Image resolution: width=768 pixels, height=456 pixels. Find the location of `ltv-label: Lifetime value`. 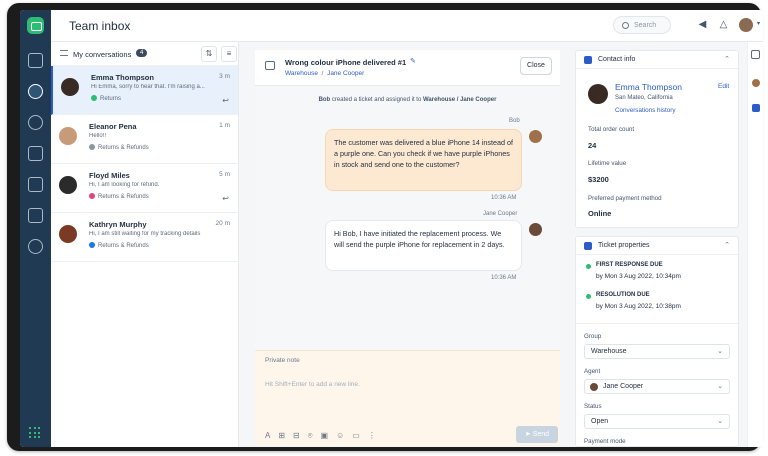

ltv-label: Lifetime value is located at coordinates (607, 163).